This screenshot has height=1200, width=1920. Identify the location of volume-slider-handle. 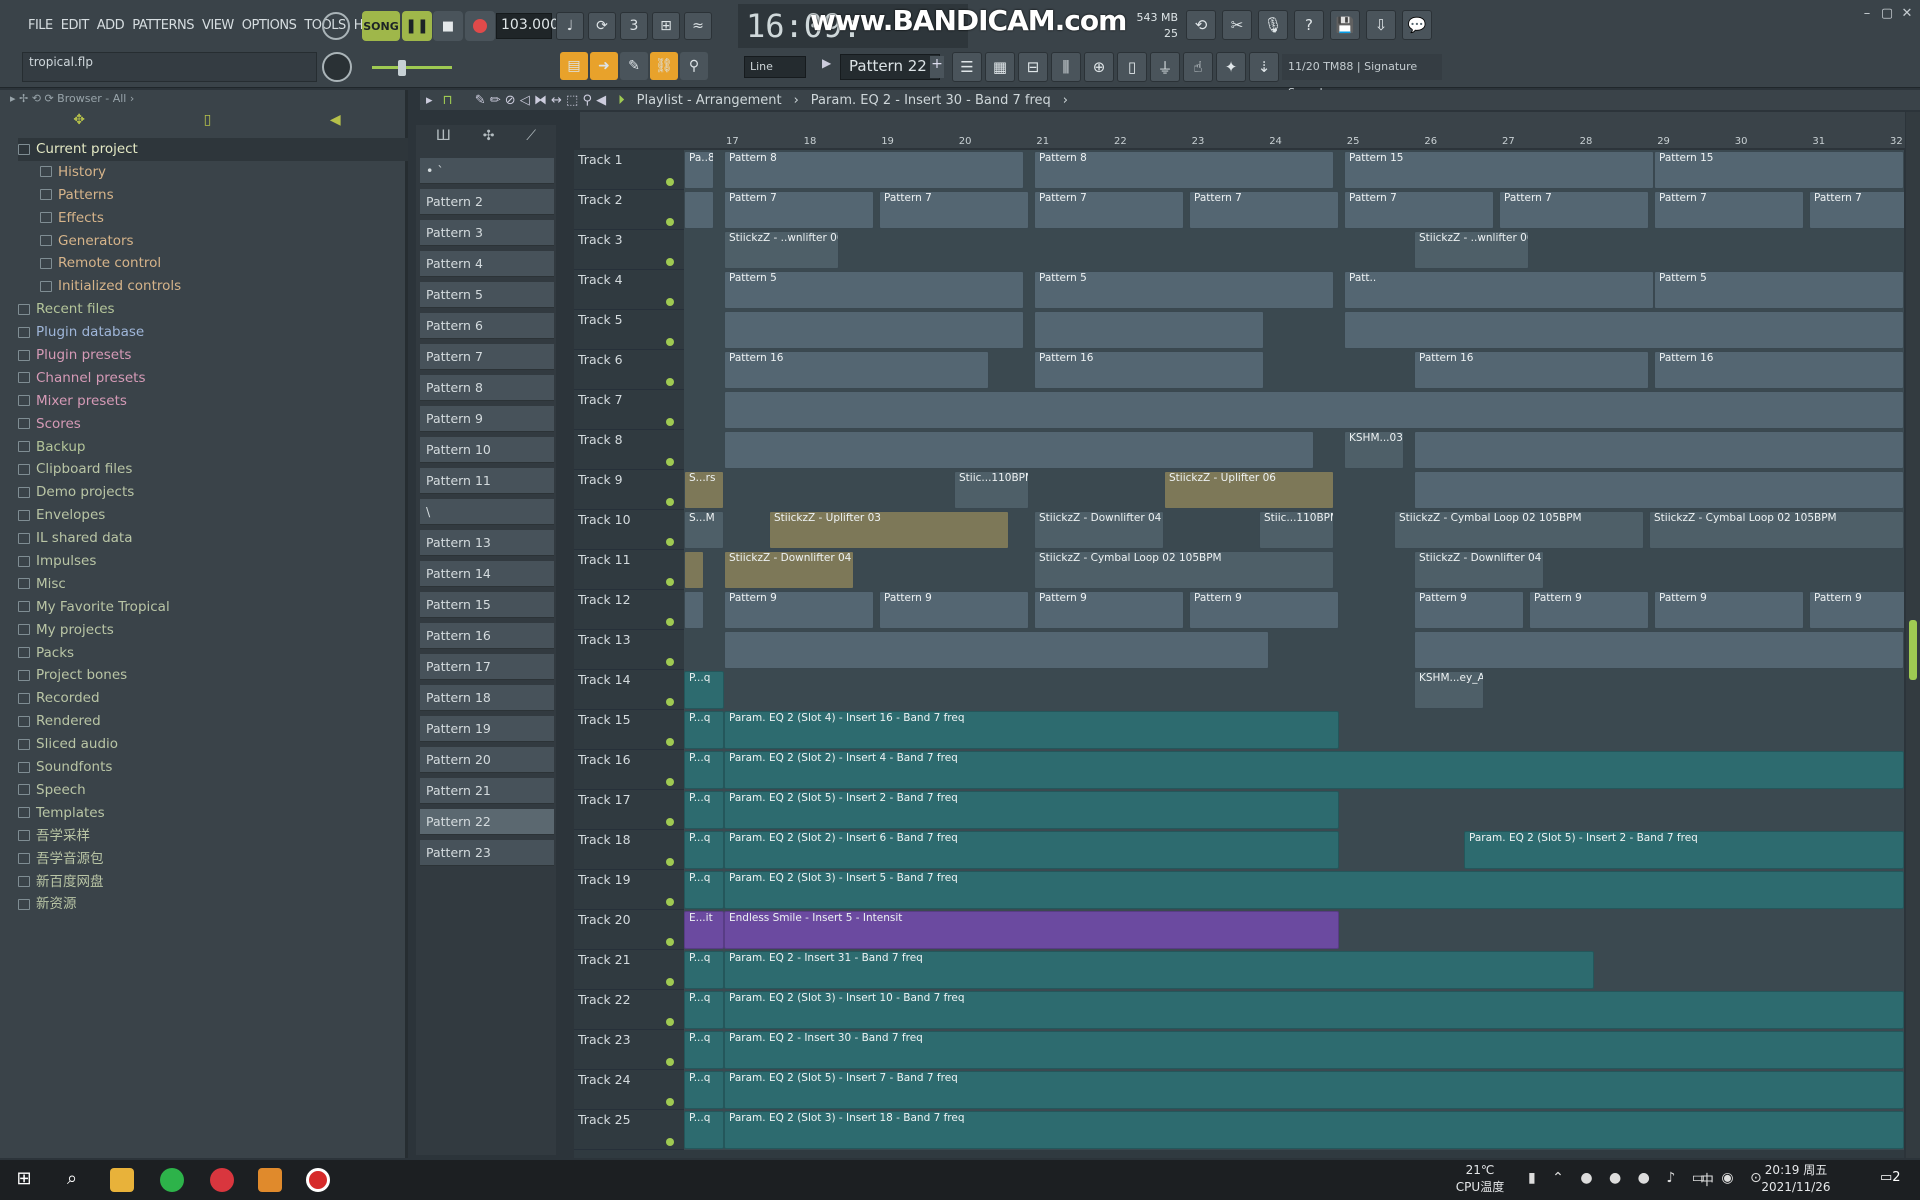
(402, 68).